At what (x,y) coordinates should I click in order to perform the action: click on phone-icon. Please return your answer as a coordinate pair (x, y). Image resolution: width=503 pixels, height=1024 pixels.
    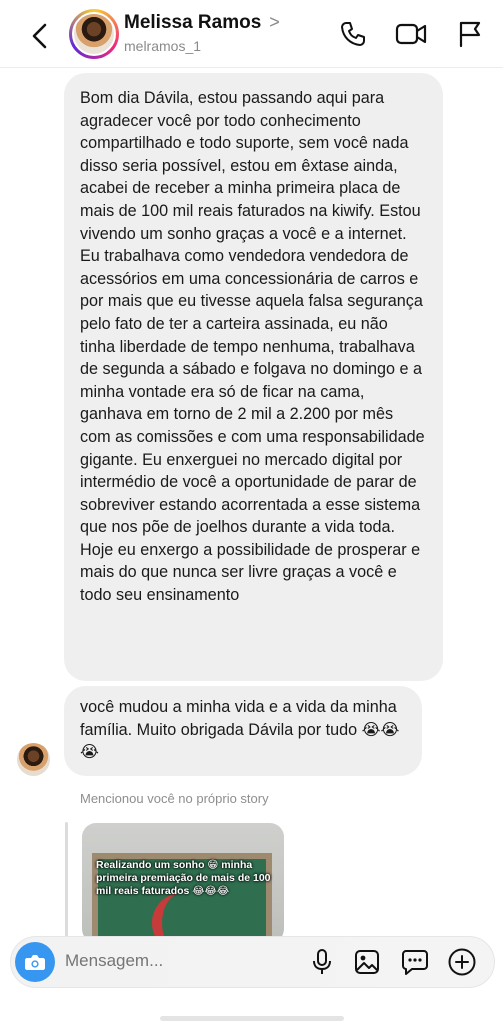
    Looking at the image, I should click on (353, 34).